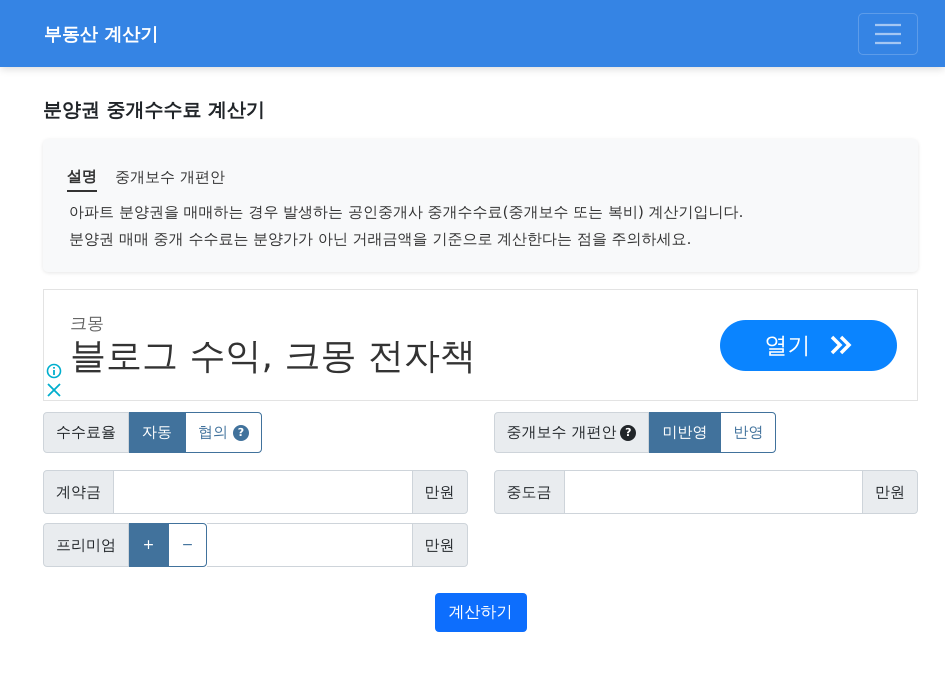  What do you see at coordinates (170, 178) in the screenshot?
I see `tab: 중개보수 개편안` at bounding box center [170, 178].